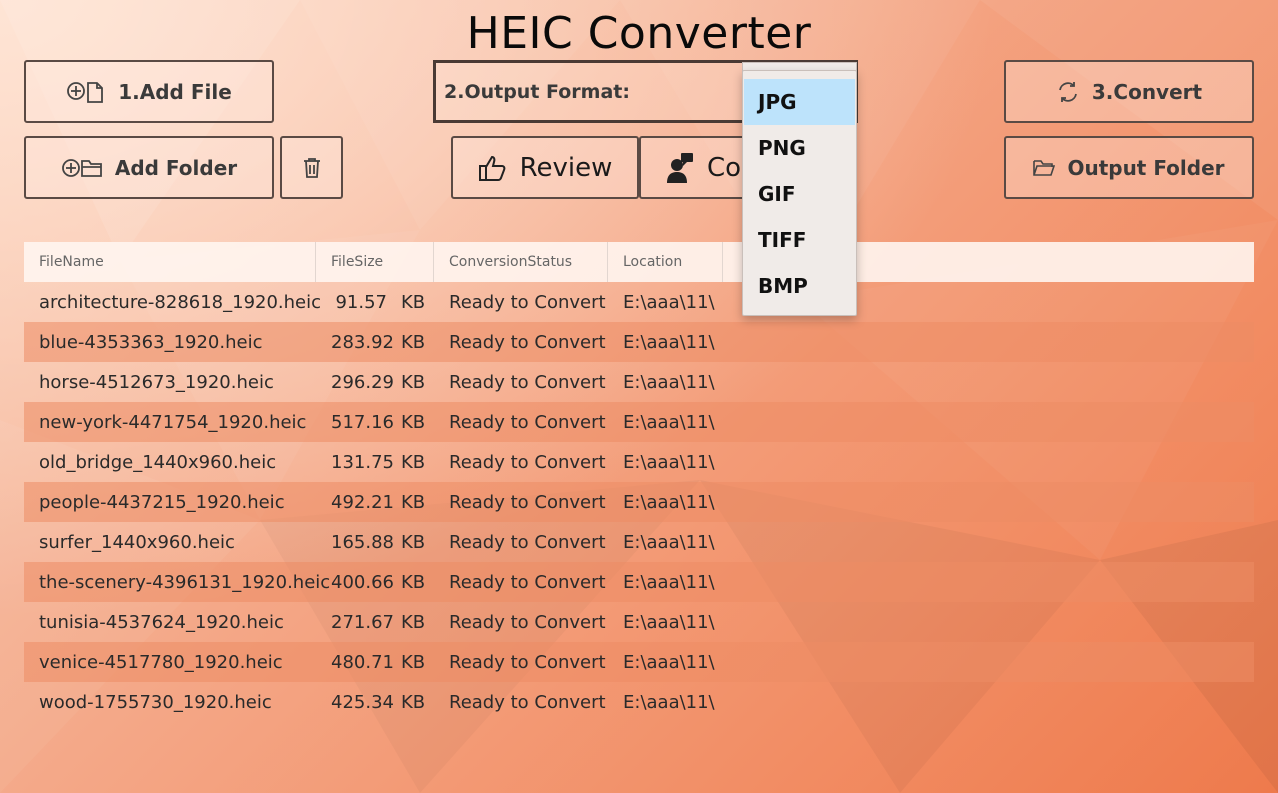 This screenshot has height=793, width=1278. What do you see at coordinates (566, 167) in the screenshot?
I see `review-label: Review` at bounding box center [566, 167].